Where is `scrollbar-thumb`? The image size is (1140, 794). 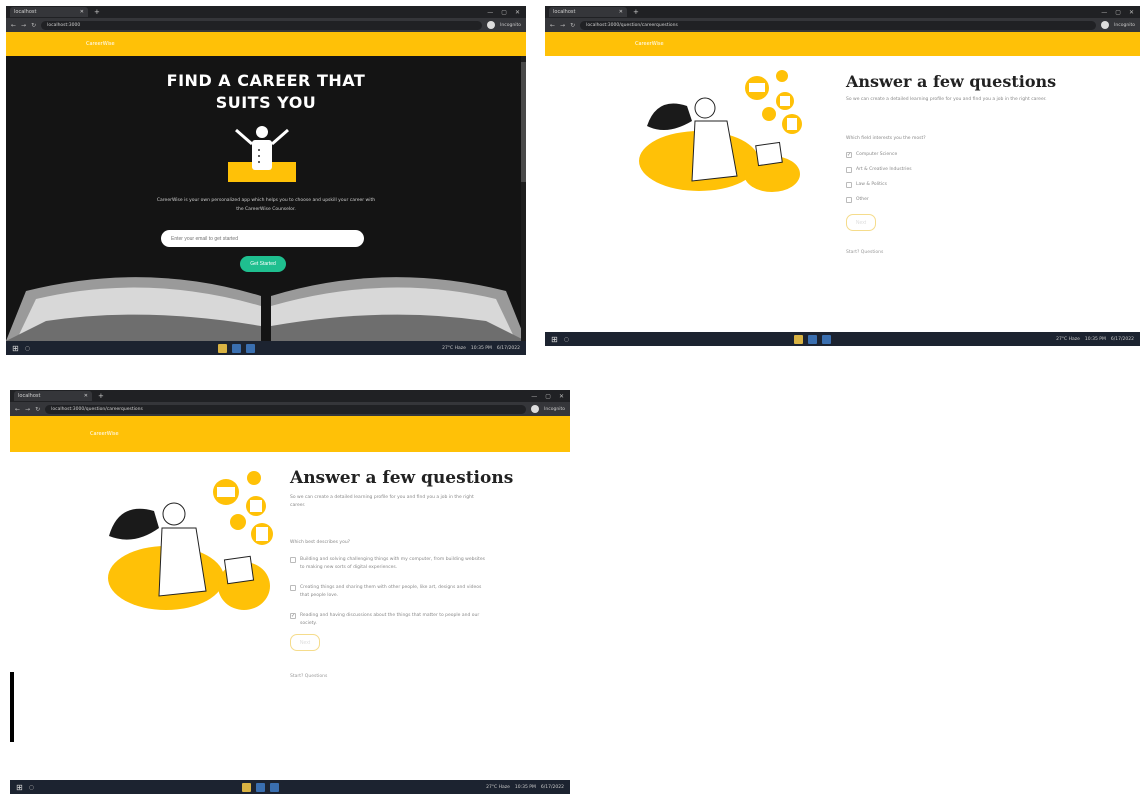
scrollbar-thumb is located at coordinates (523, 122).